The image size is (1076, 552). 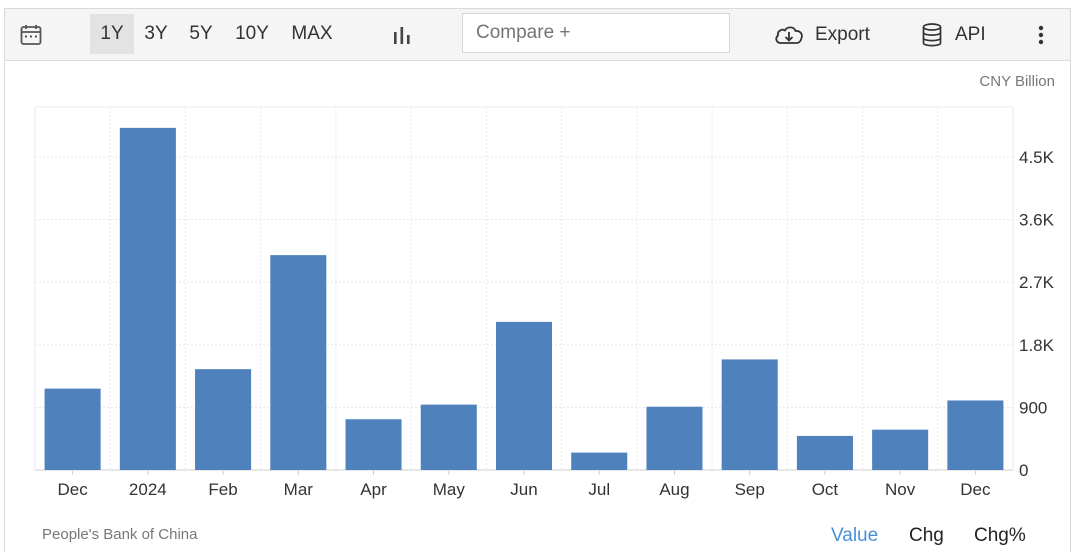 I want to click on y-tick-label: 3.6K, so click(x=1037, y=220).